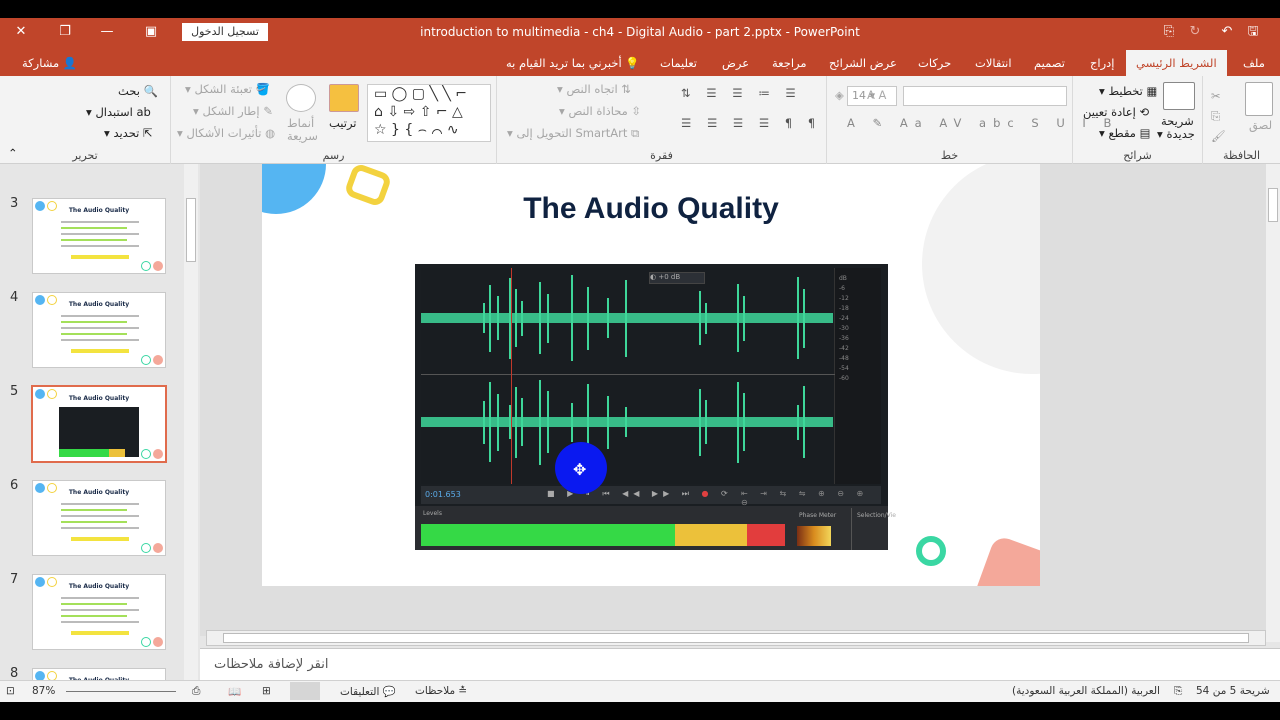  What do you see at coordinates (678, 61) in the screenshot?
I see `tab-help: تعليمات` at bounding box center [678, 61].